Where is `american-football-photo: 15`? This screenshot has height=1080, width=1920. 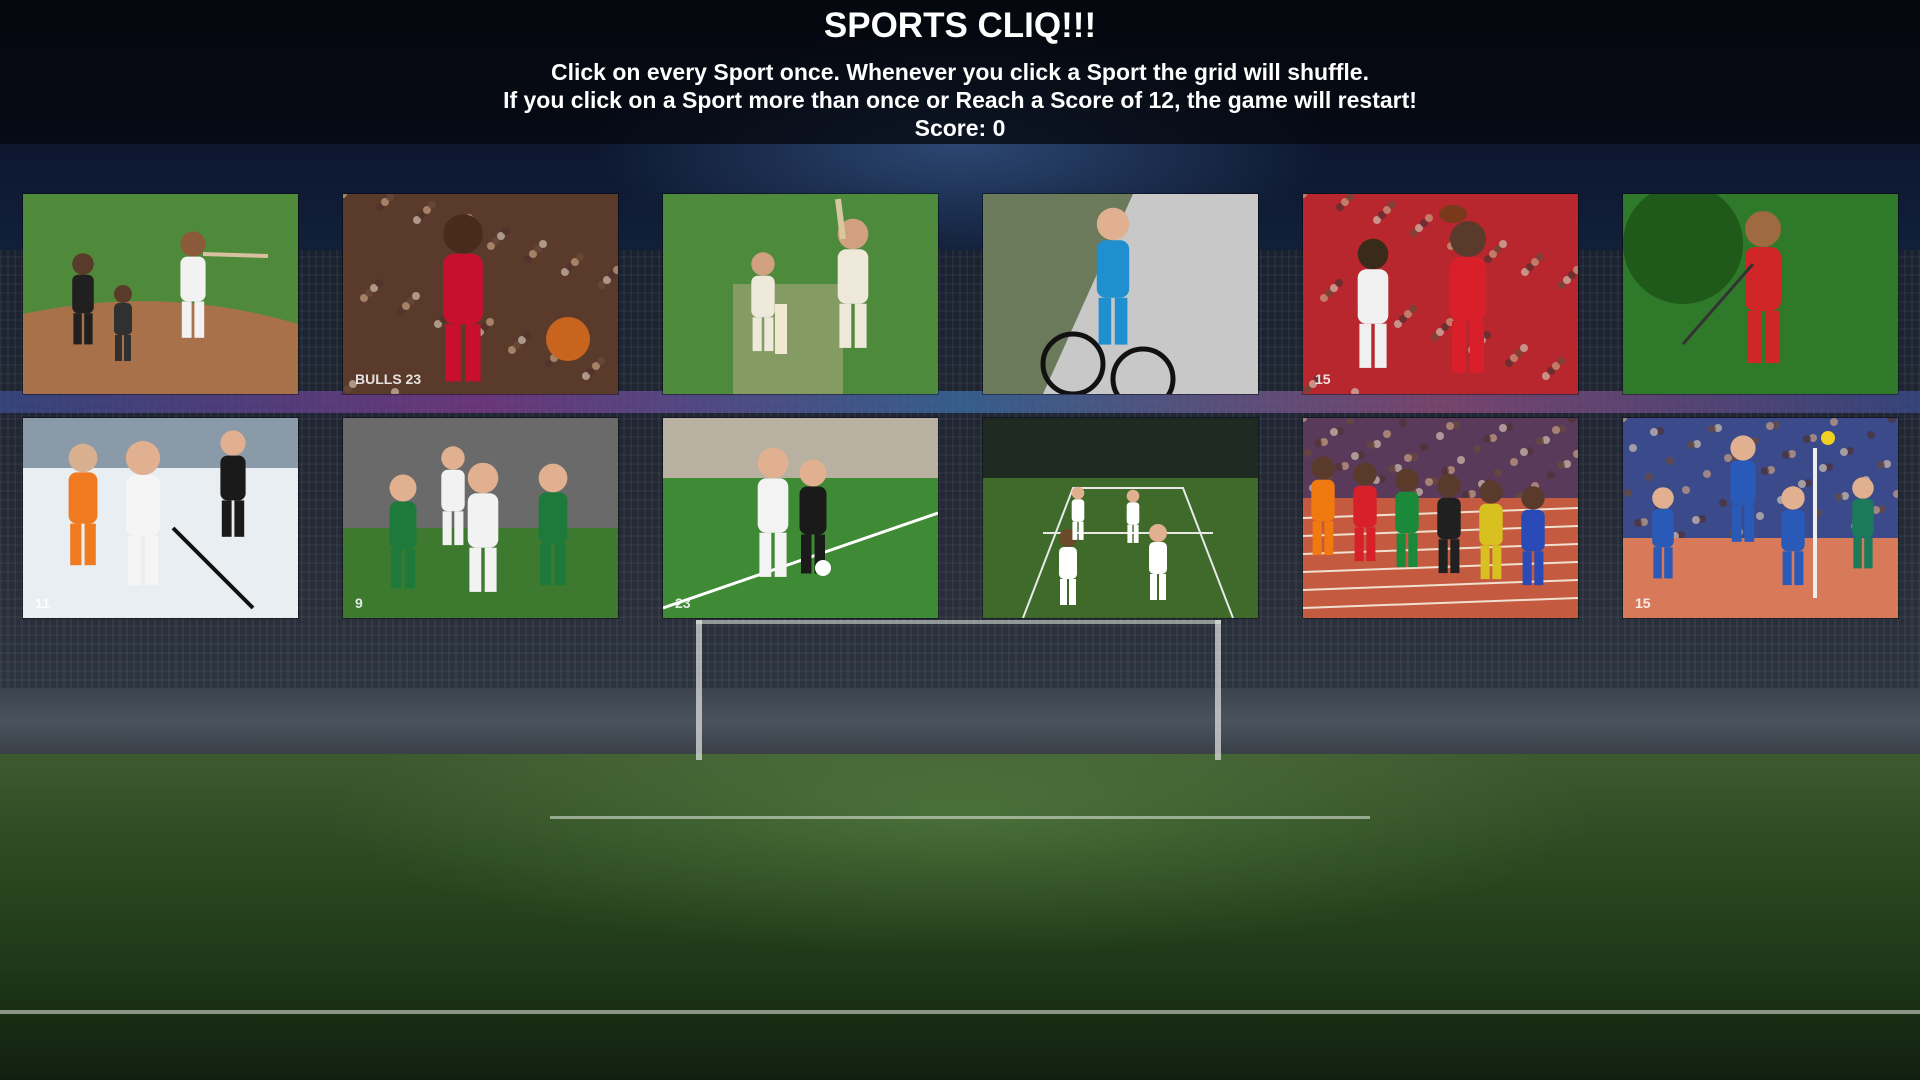 american-football-photo: 15 is located at coordinates (1440, 294).